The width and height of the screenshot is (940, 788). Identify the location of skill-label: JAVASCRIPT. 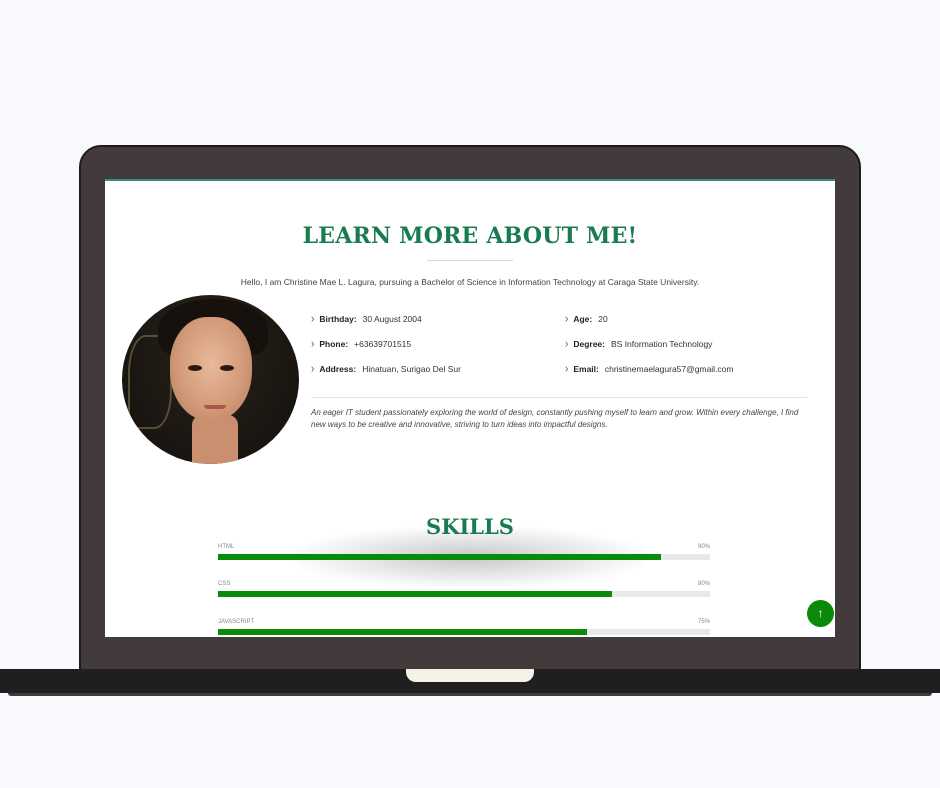
(236, 622).